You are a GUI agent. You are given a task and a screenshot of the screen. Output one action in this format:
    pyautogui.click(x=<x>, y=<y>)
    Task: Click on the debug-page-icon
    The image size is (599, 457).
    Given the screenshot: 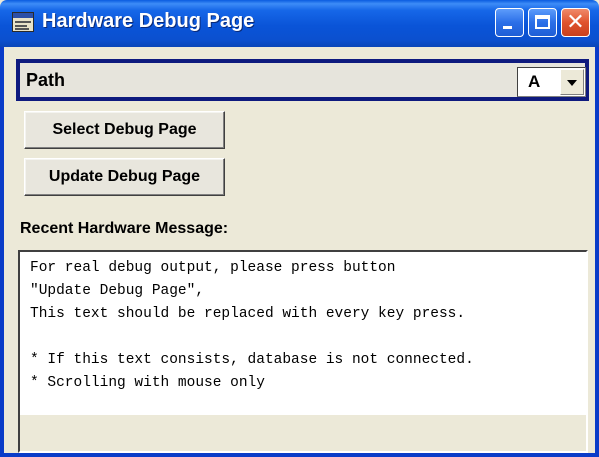 What is the action you would take?
    pyautogui.click(x=23, y=22)
    